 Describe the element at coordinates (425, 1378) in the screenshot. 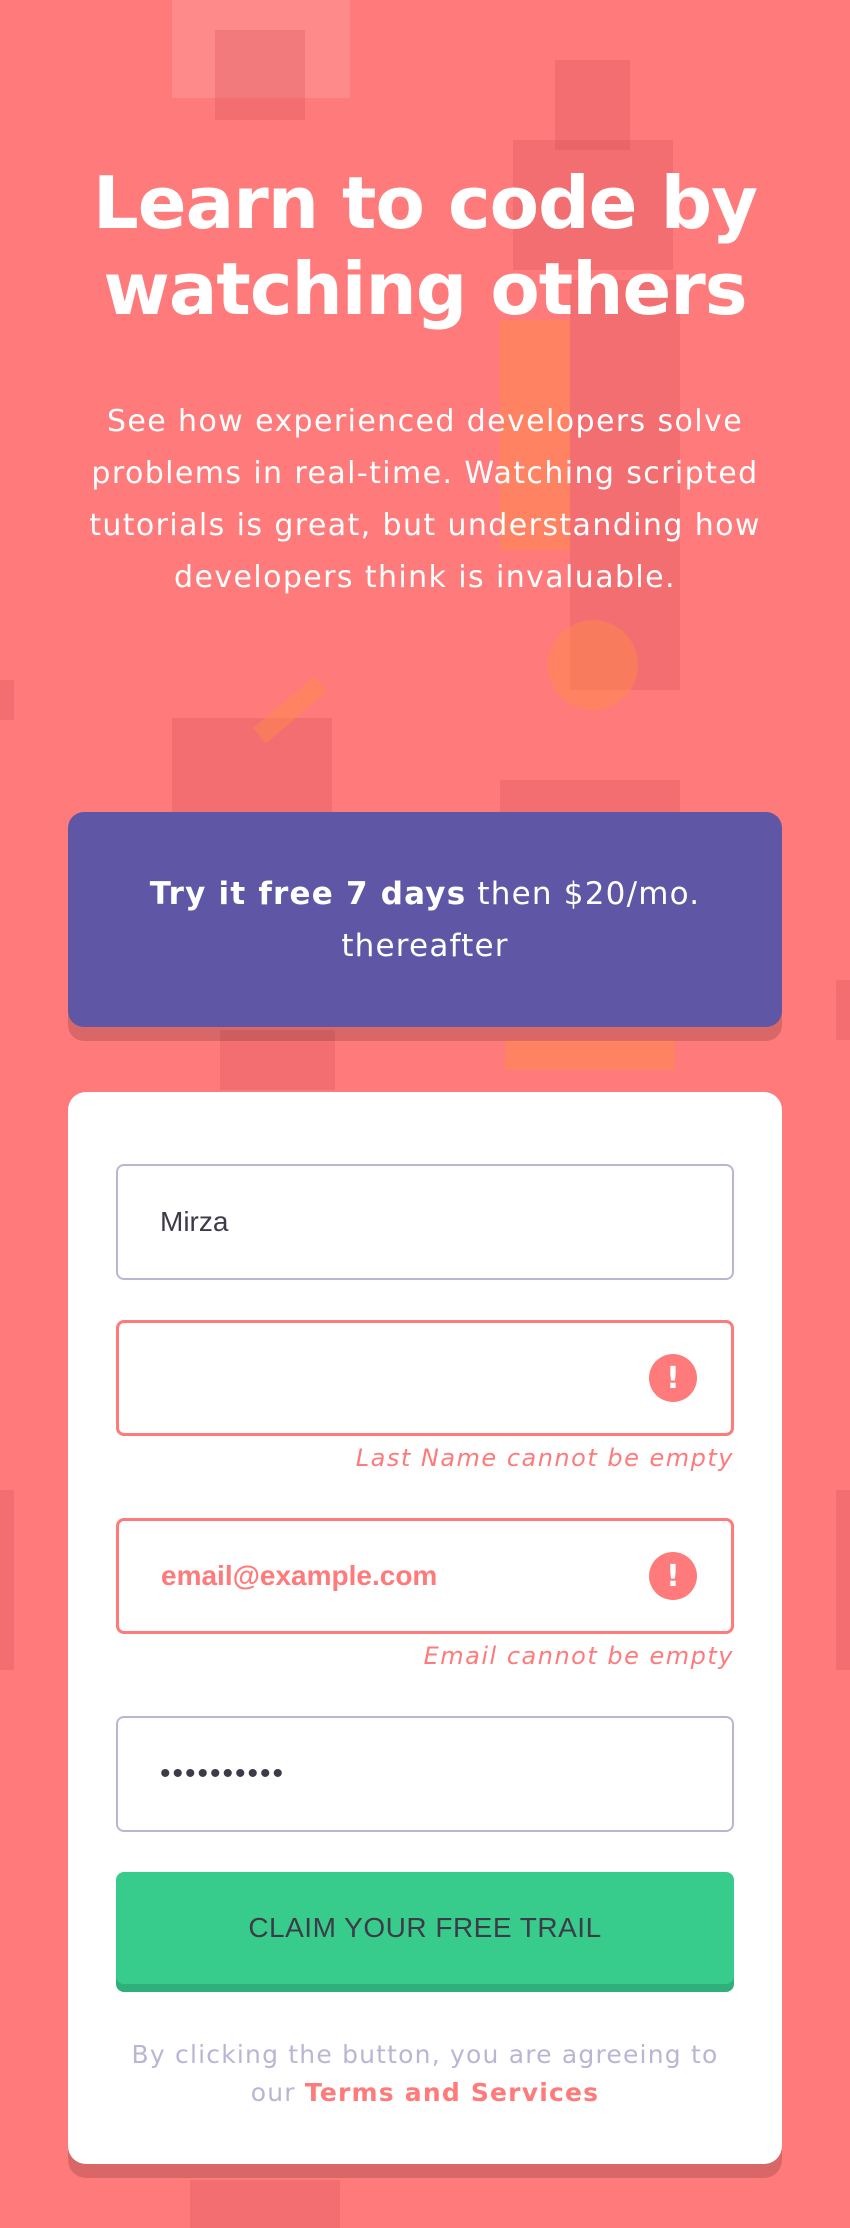

I see `last-name-field: !` at that location.